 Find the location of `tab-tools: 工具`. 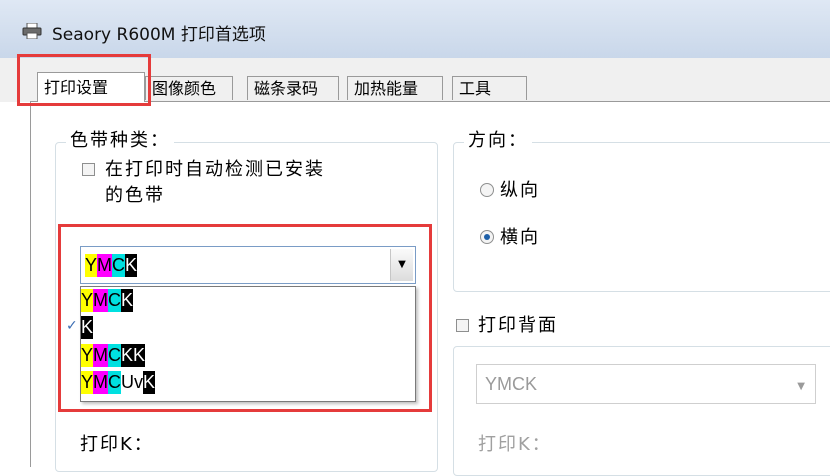

tab-tools: 工具 is located at coordinates (489, 88).